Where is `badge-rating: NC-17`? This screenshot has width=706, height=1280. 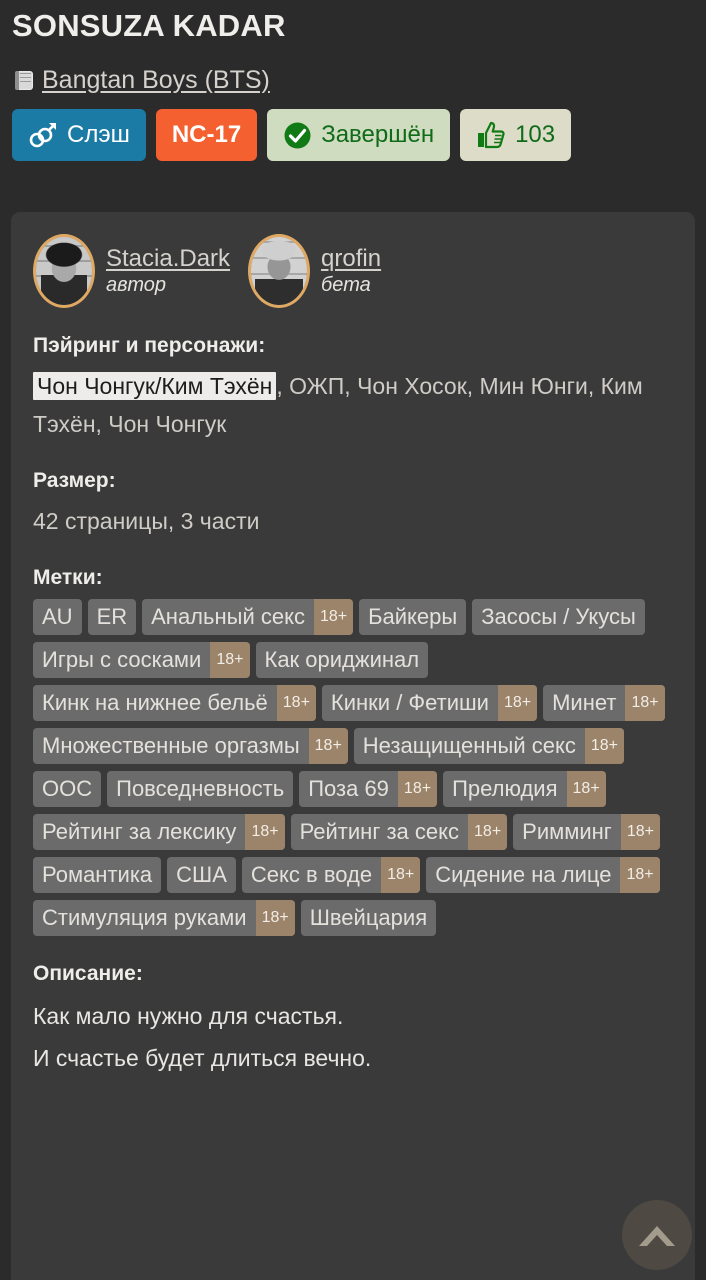 badge-rating: NC-17 is located at coordinates (206, 135).